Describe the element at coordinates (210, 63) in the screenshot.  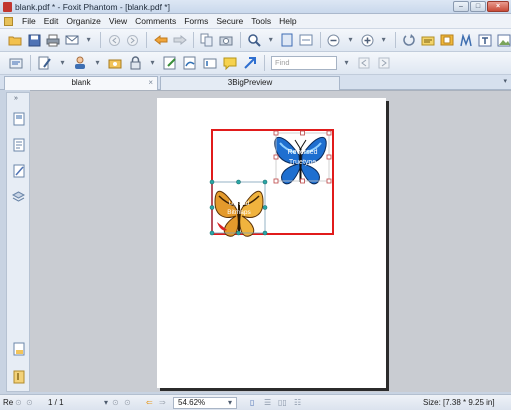
I see `text-box-button` at that location.